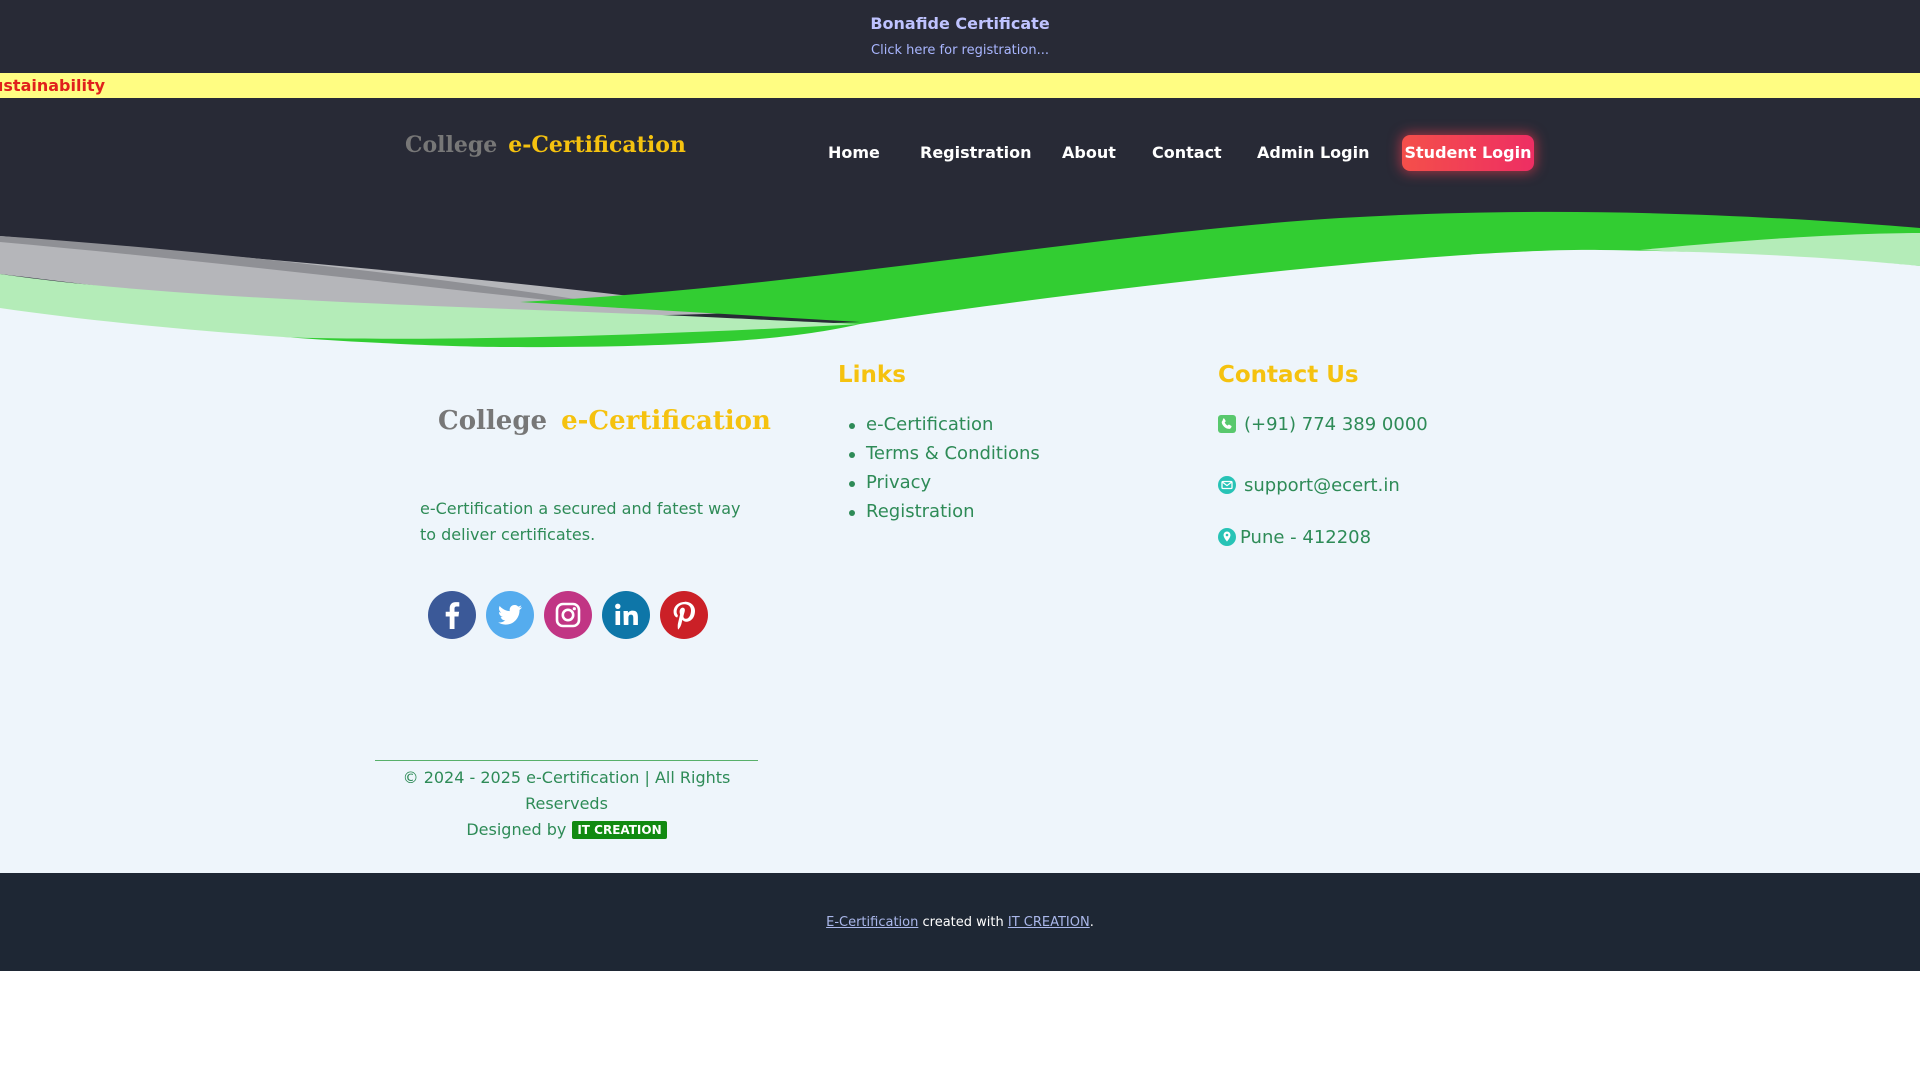 Image resolution: width=1920 pixels, height=1080 pixels. What do you see at coordinates (960, 85) in the screenshot?
I see `news-marquee: ustainability` at bounding box center [960, 85].